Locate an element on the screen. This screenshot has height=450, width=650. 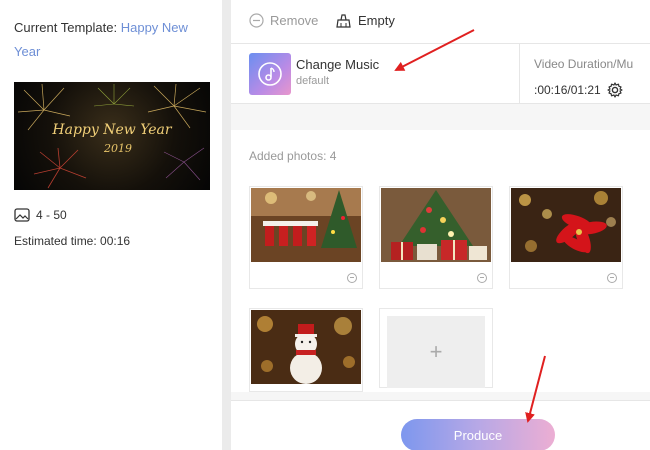
empty-button: Empty is located at coordinates (365, 20).